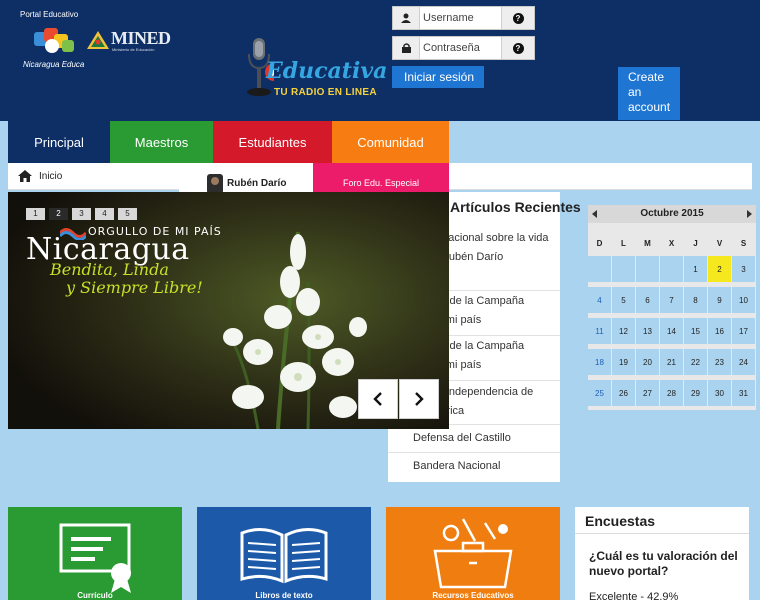 The image size is (760, 600). What do you see at coordinates (719, 269) in the screenshot?
I see `calendar-day-highlighted: 2` at bounding box center [719, 269].